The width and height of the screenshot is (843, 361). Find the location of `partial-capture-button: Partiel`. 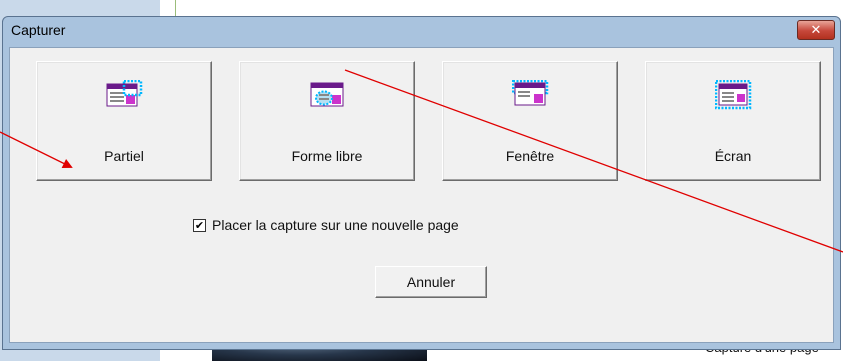

partial-capture-button: Partiel is located at coordinates (124, 121).